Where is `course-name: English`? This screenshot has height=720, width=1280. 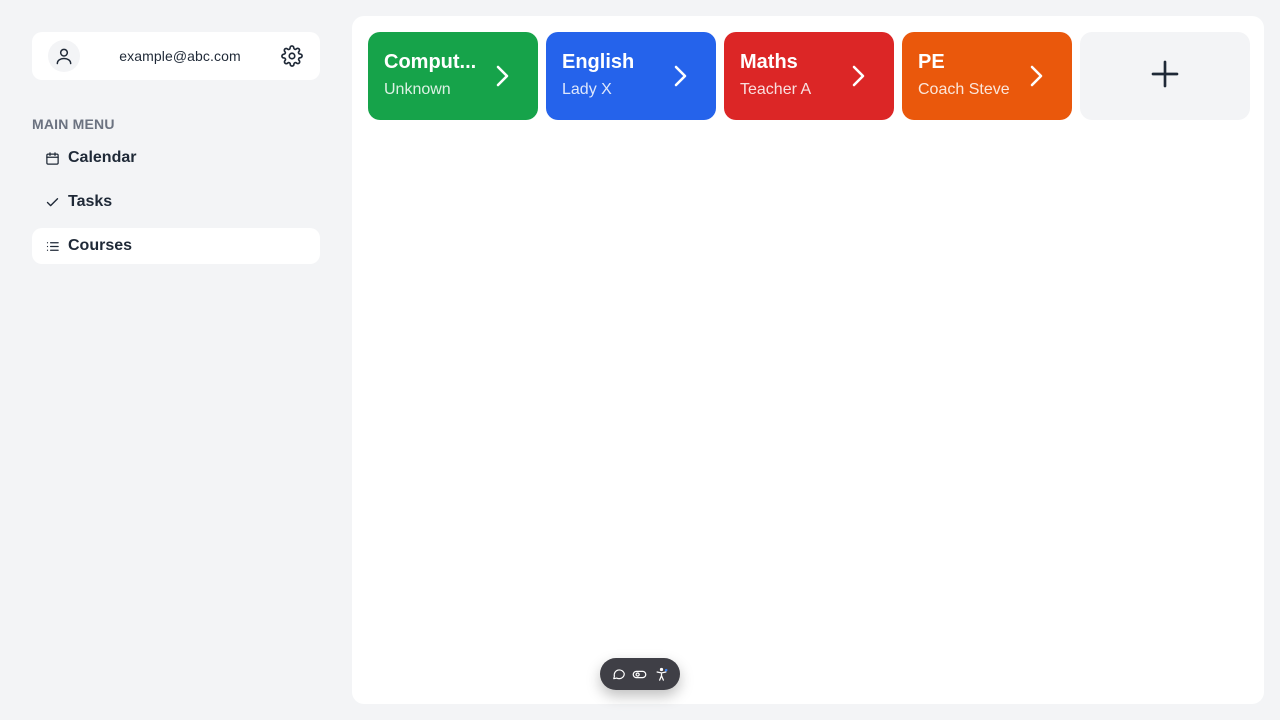 course-name: English is located at coordinates (598, 62).